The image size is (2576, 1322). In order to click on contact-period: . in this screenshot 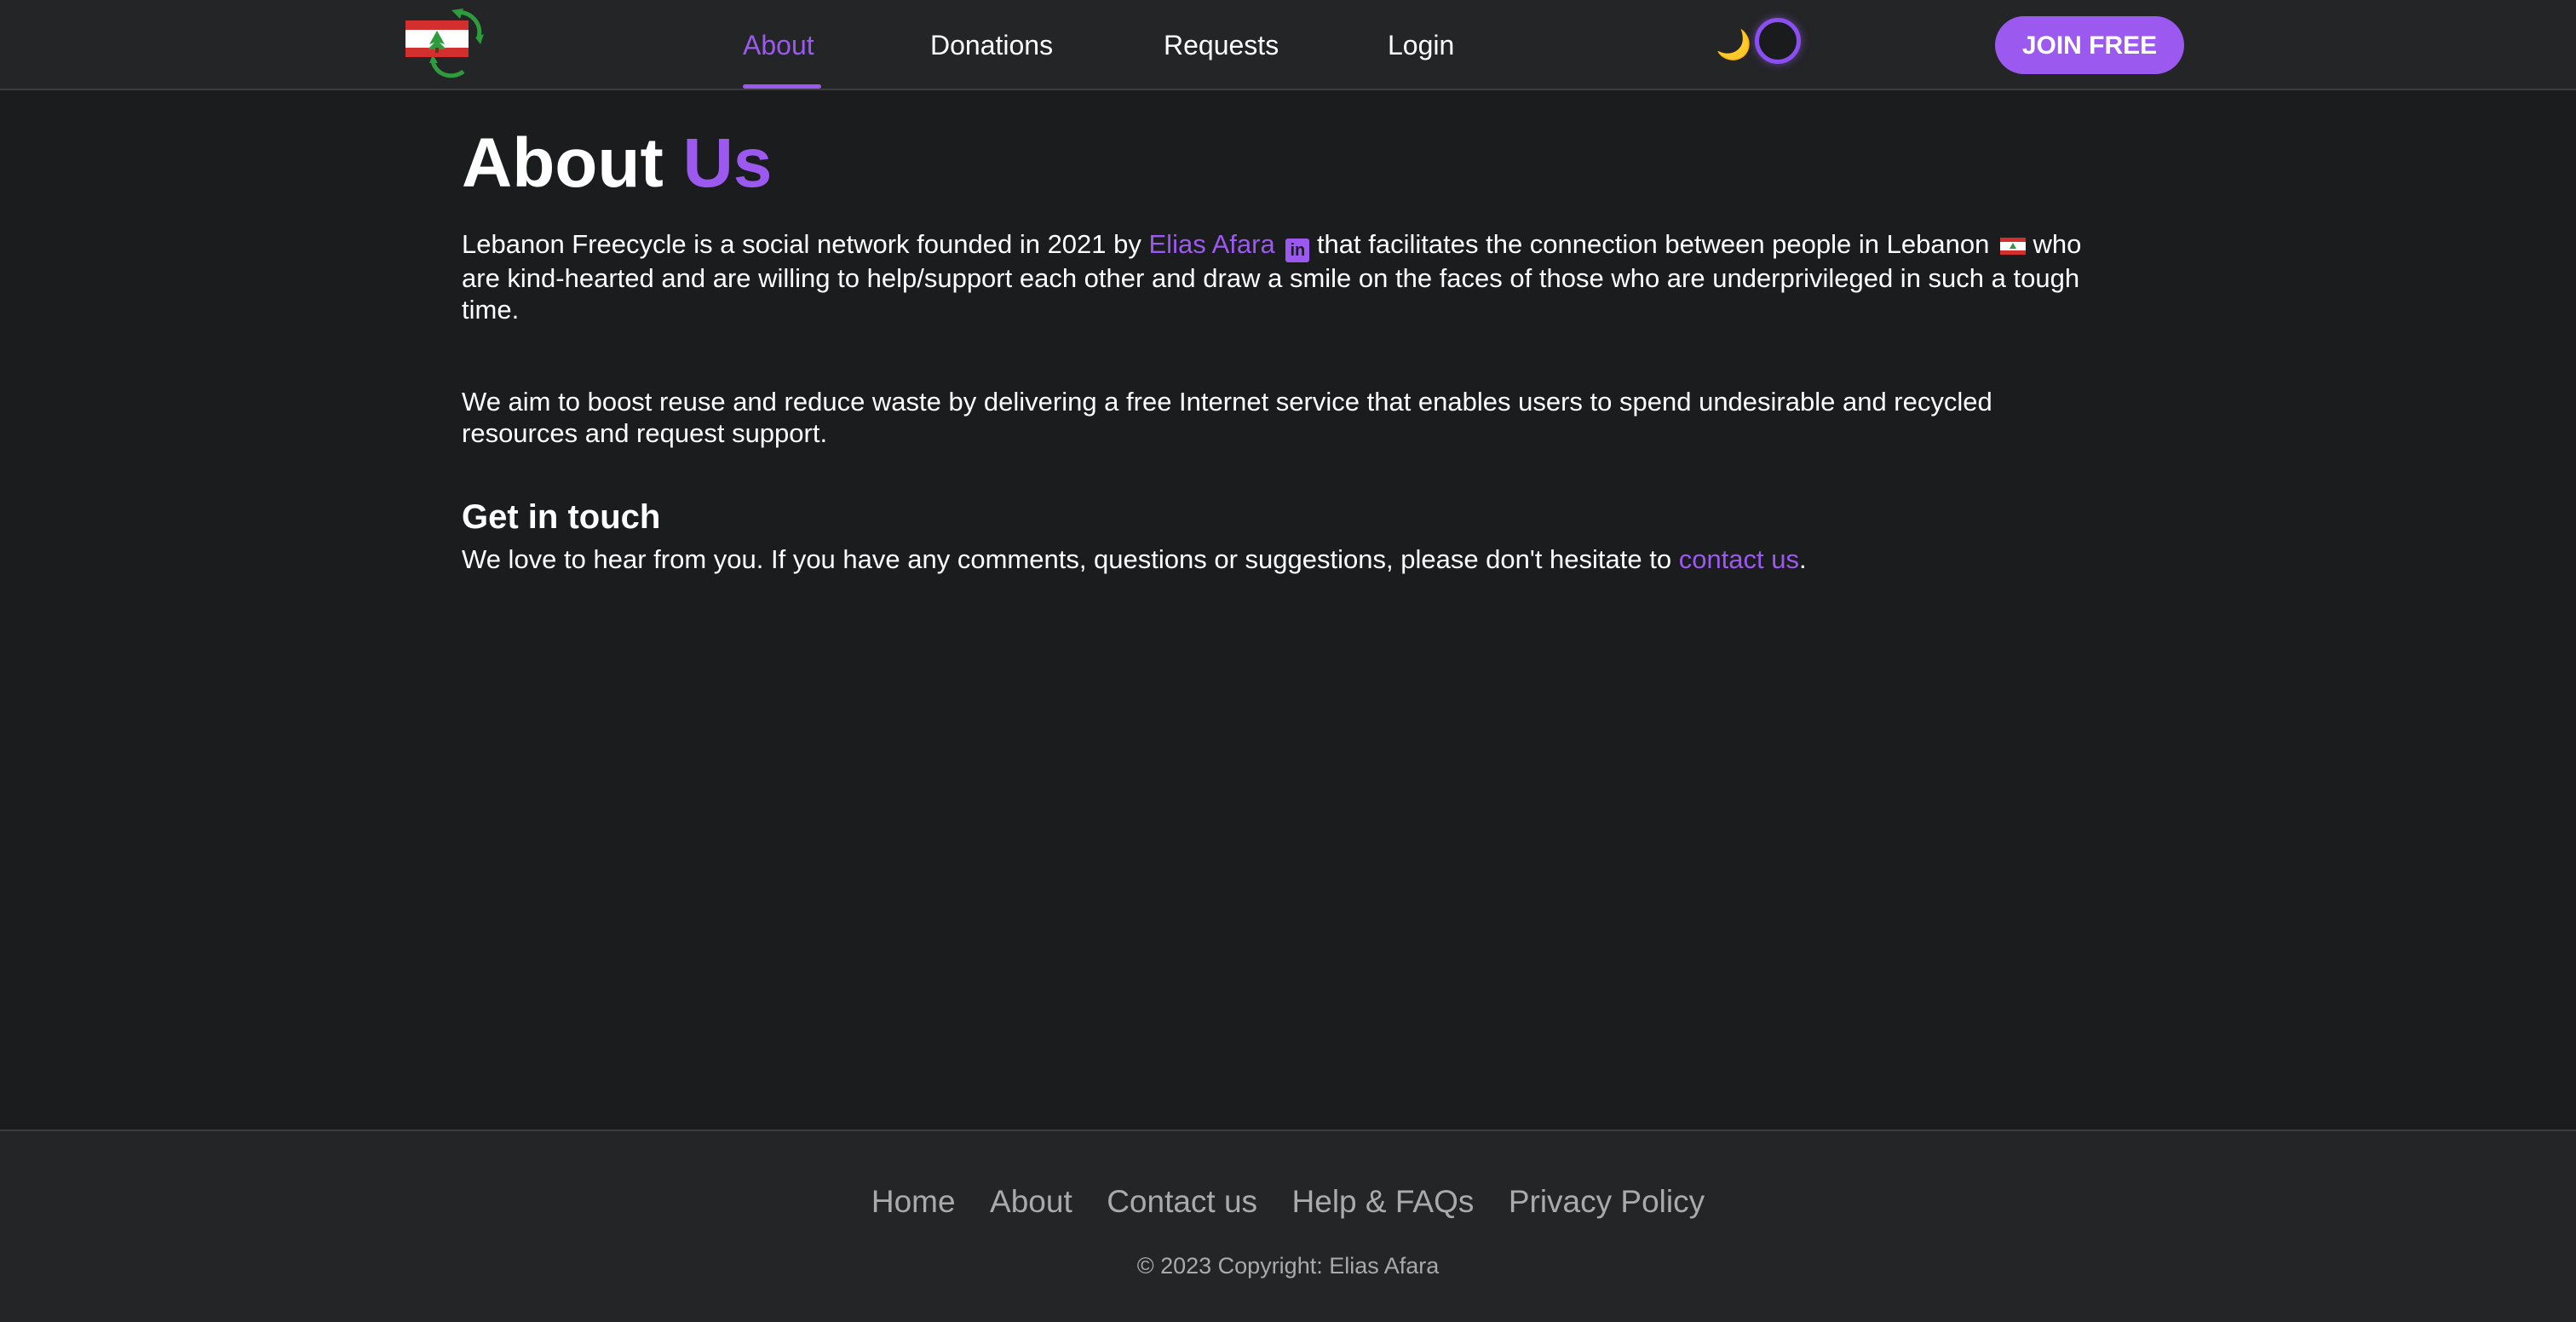, I will do `click(1803, 559)`.